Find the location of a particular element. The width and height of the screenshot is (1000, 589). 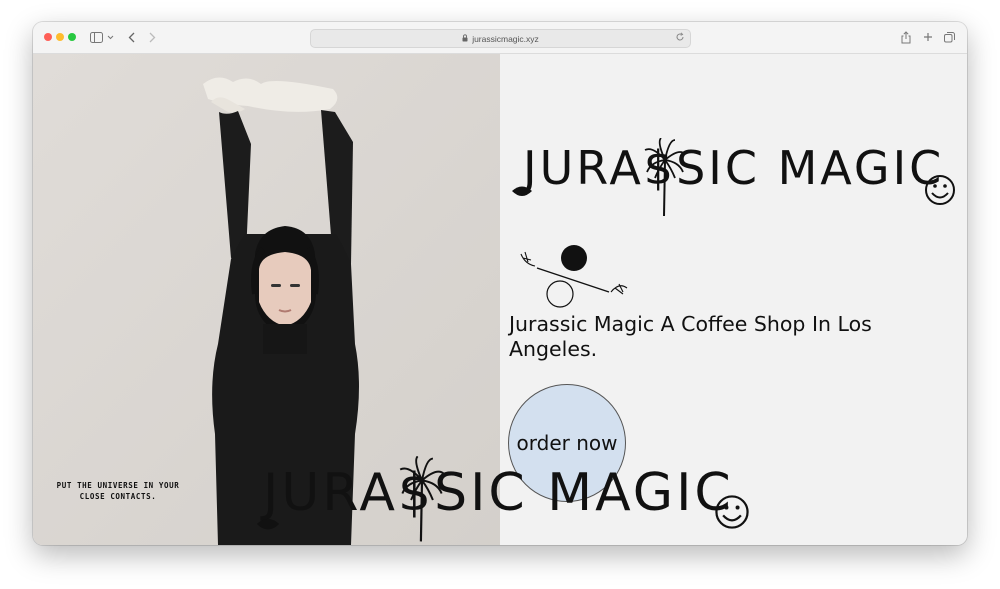

browser-toolbar: jurassicmagic.xyz is located at coordinates (500, 38).